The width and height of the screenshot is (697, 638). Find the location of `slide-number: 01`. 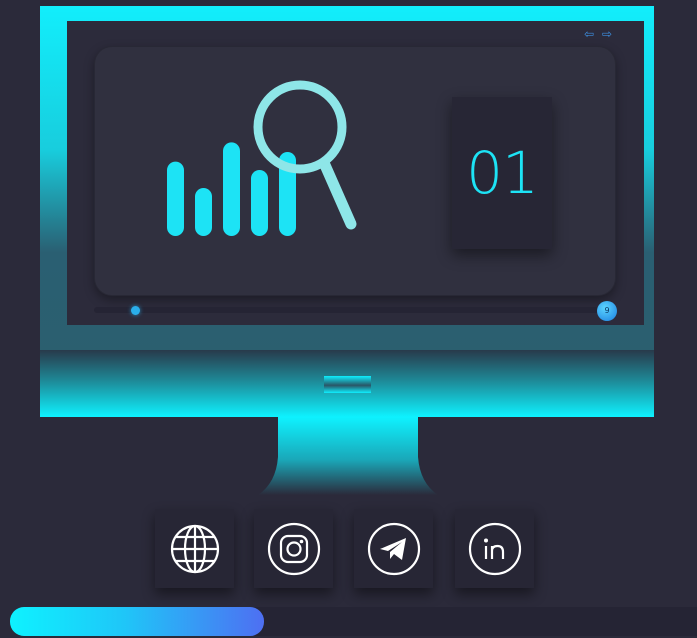

slide-number: 01 is located at coordinates (502, 173).